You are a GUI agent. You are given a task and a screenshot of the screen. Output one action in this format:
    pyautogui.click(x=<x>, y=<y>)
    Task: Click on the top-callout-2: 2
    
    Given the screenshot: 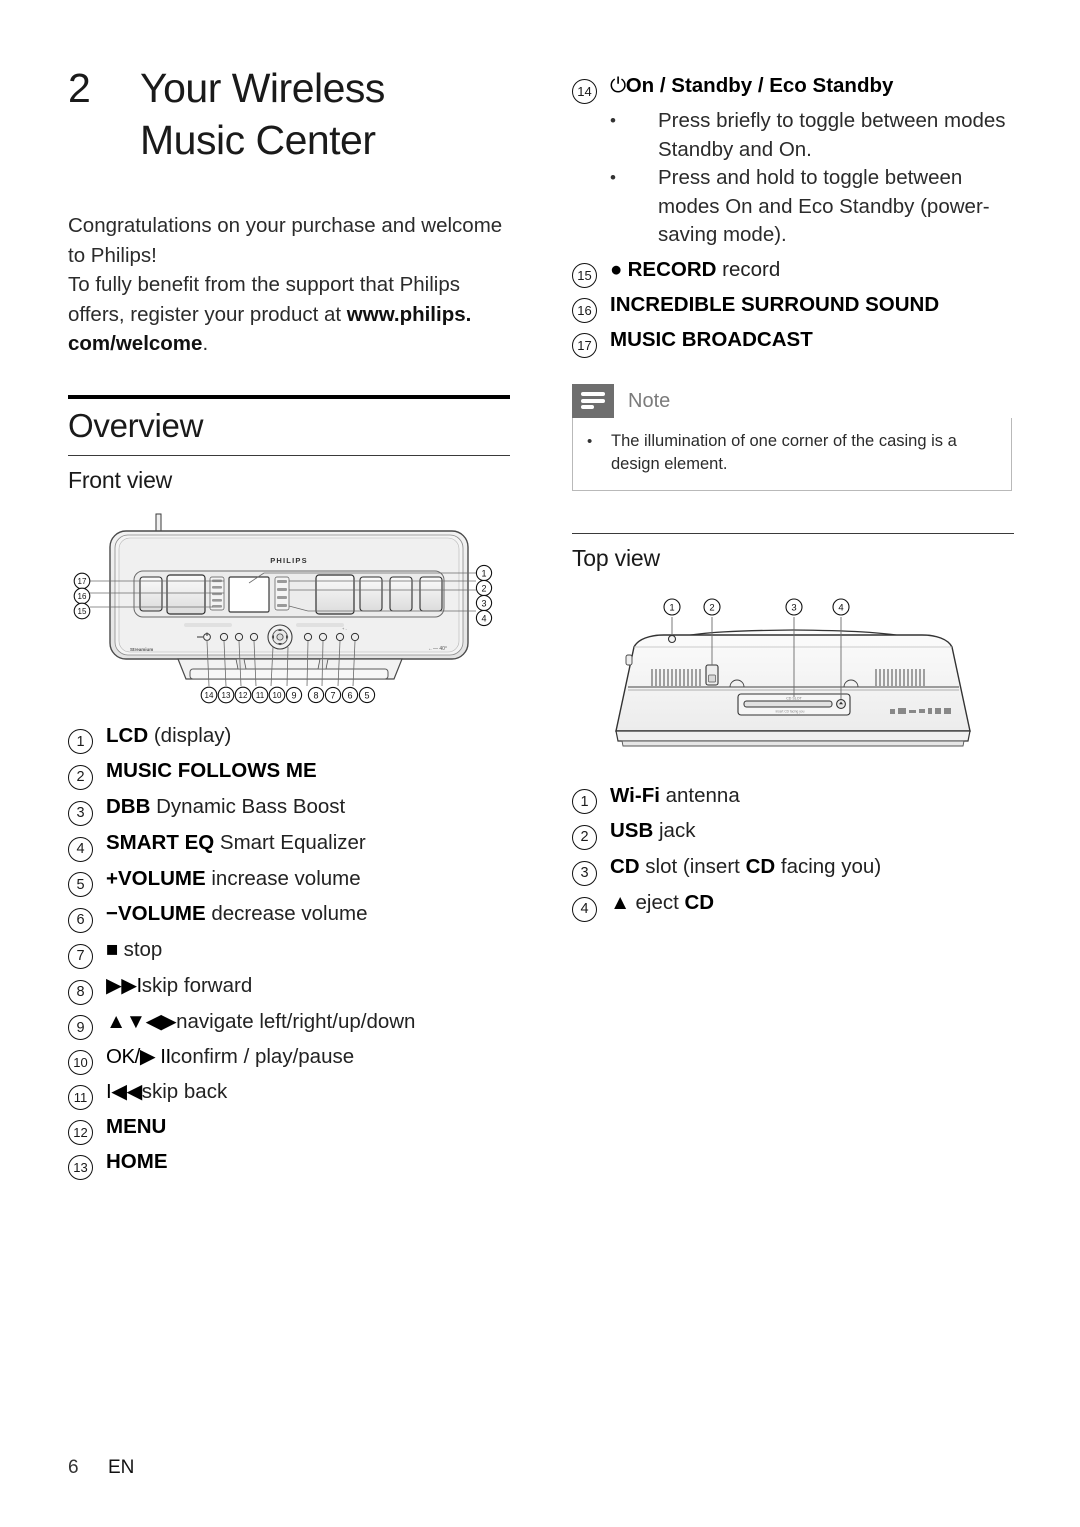 What is the action you would take?
    pyautogui.click(x=712, y=606)
    